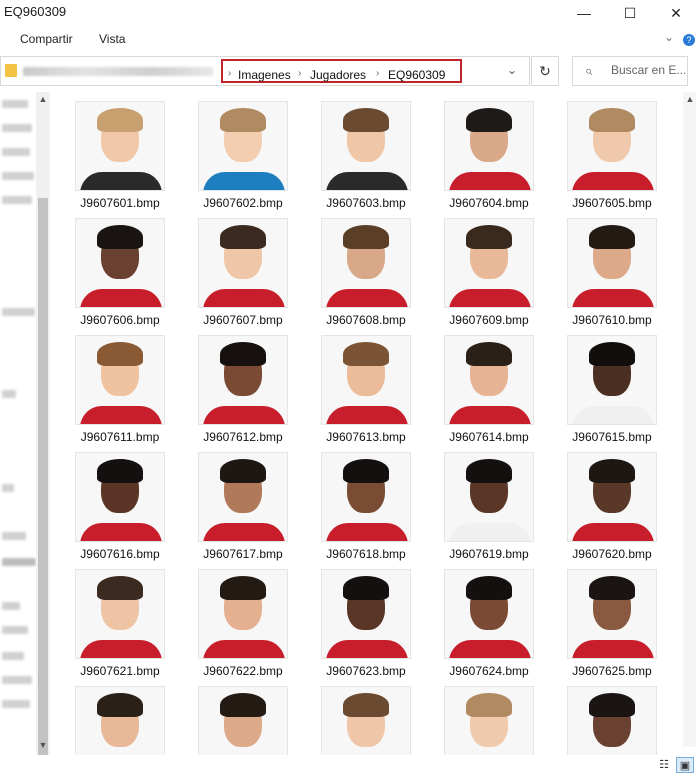 This screenshot has width=696, height=773. I want to click on file-item: J9607609.bmp, so click(494, 276).